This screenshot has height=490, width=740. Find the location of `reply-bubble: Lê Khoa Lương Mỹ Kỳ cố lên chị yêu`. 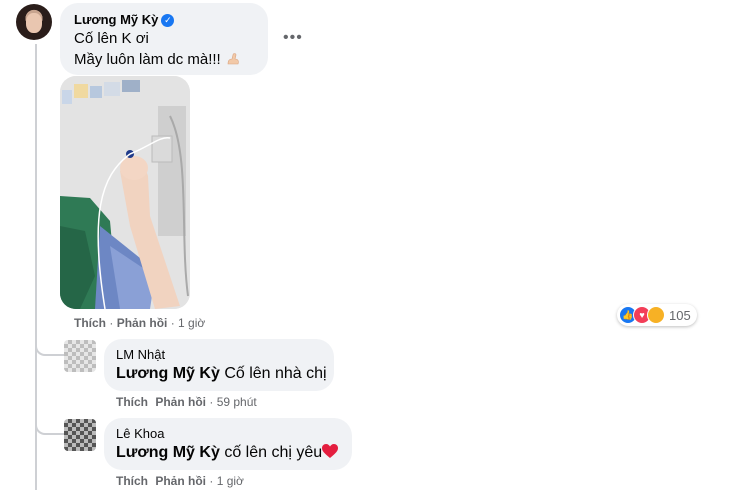

reply-bubble: Lê Khoa Lương Mỹ Kỳ cố lên chị yêu is located at coordinates (228, 444).